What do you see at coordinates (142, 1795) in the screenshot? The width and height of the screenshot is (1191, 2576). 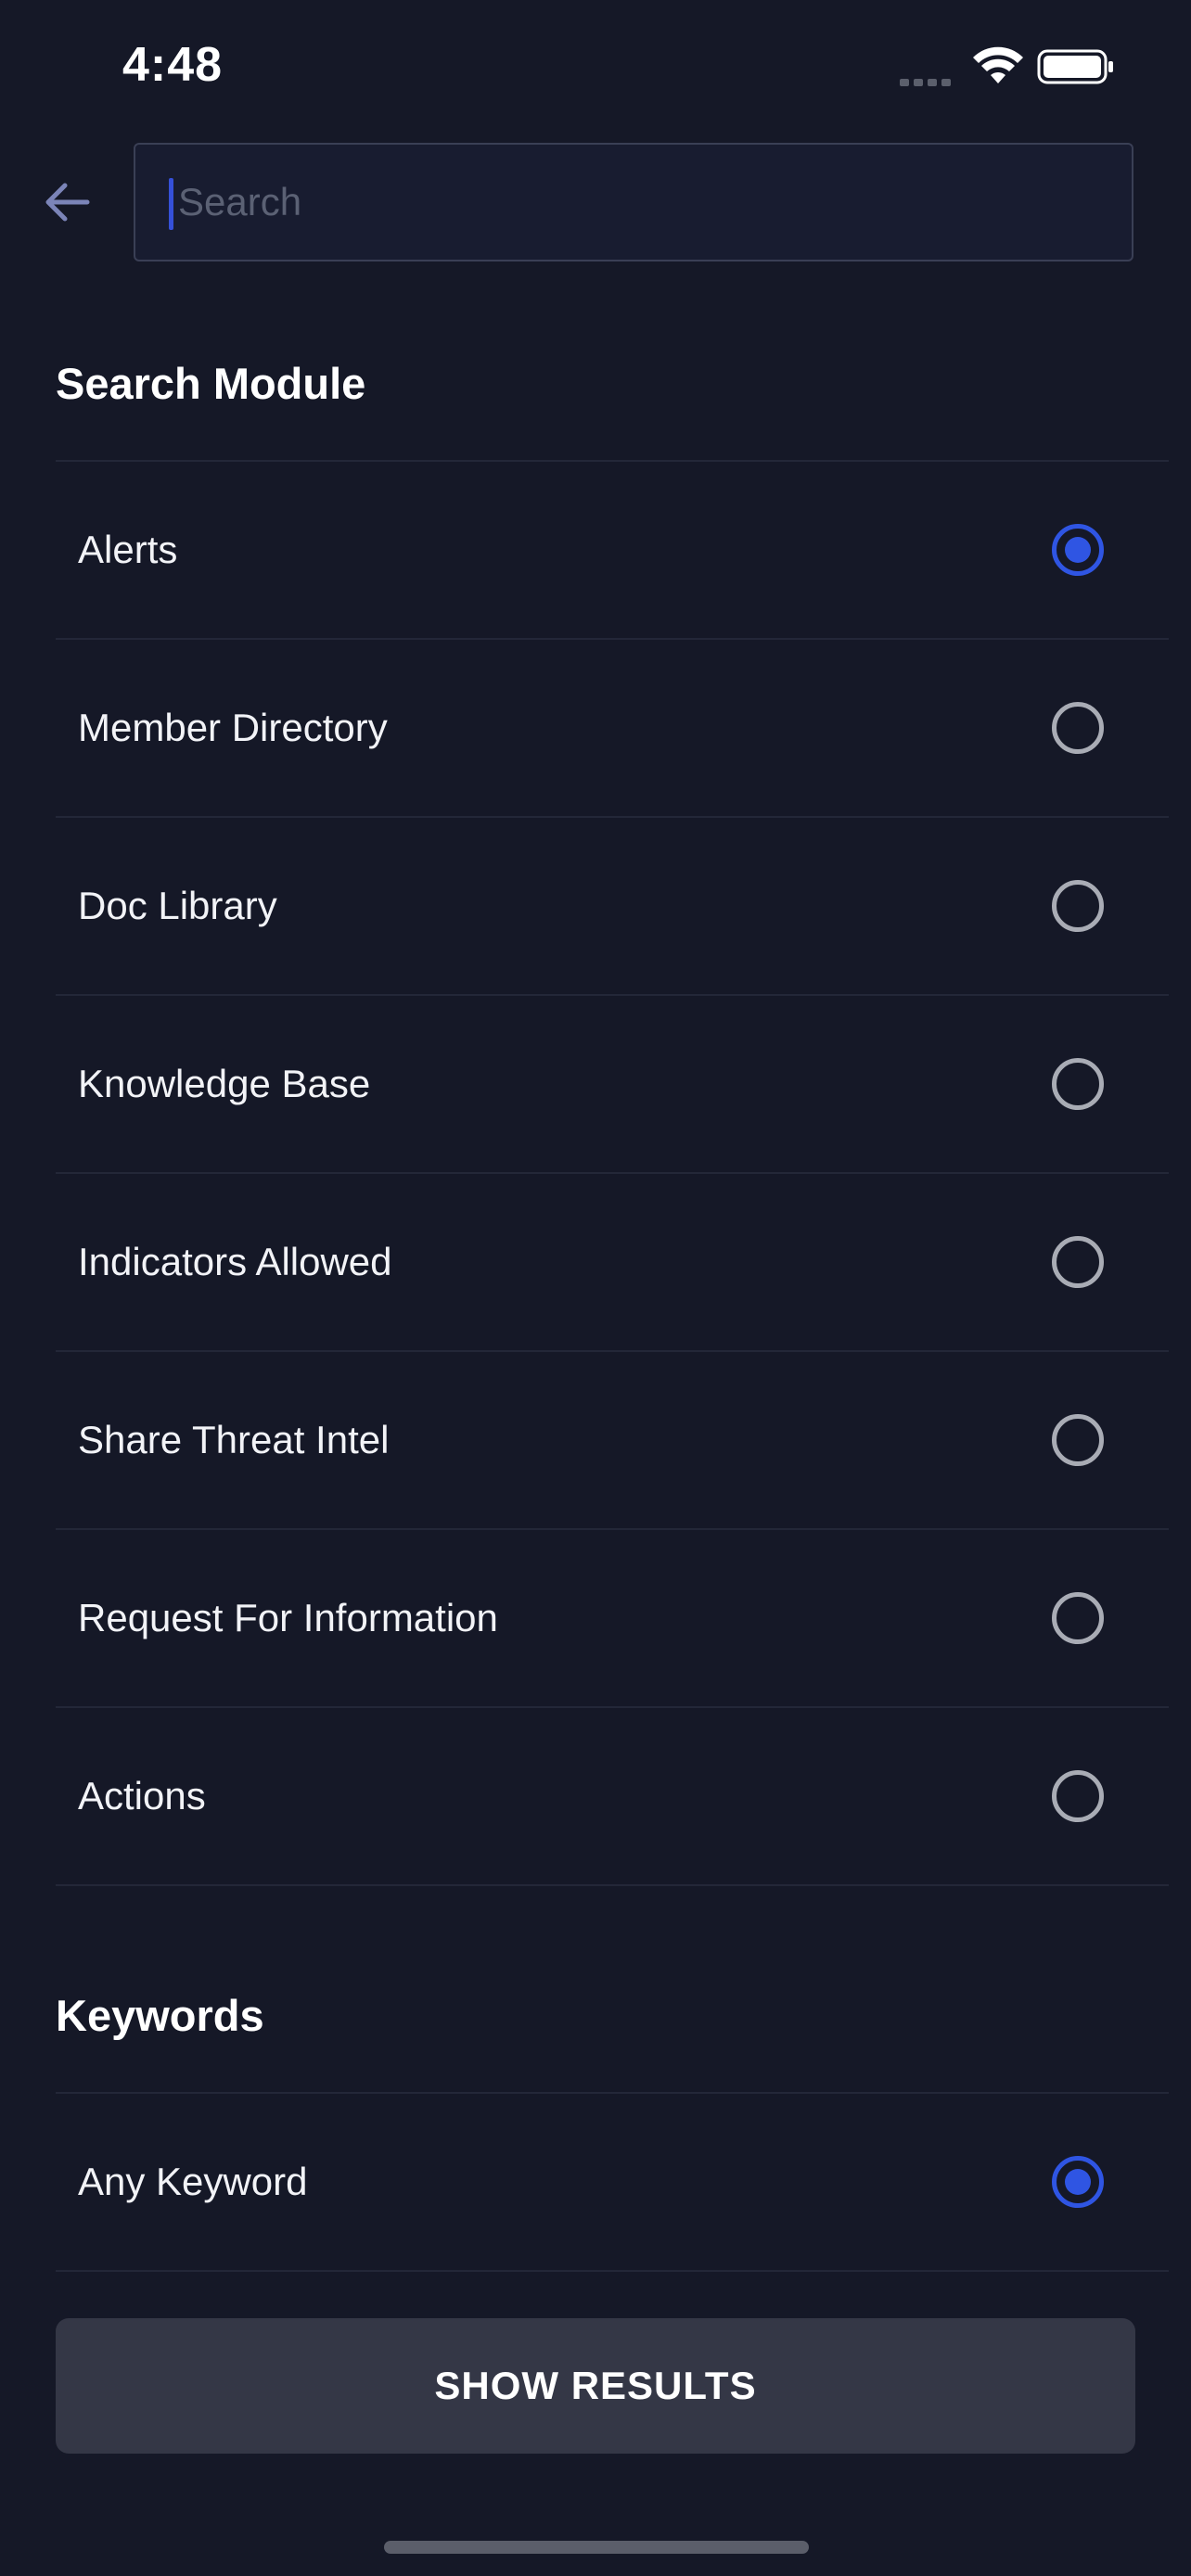 I see `option-label: Actions` at bounding box center [142, 1795].